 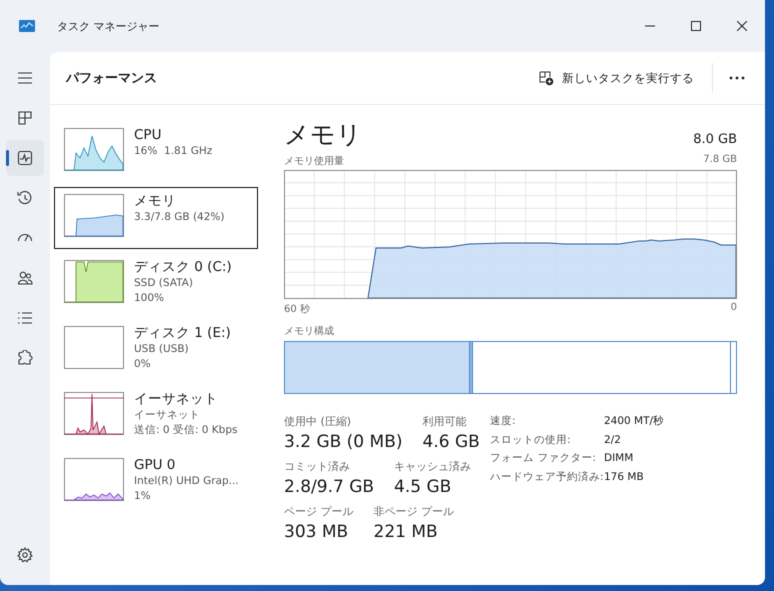 I want to click on stat-value: 2.8/9.7 GB, so click(x=329, y=487).